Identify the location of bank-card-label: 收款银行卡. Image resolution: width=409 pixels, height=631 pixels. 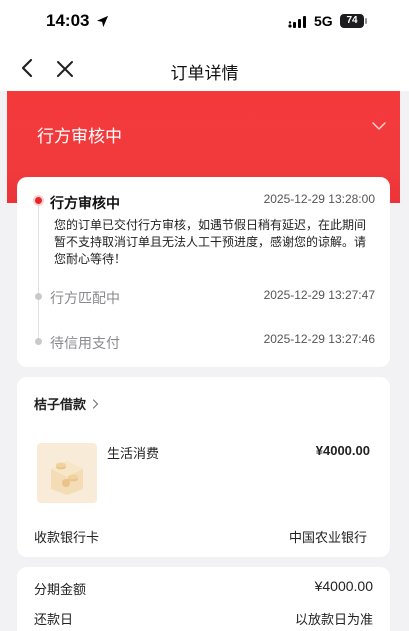
(67, 538).